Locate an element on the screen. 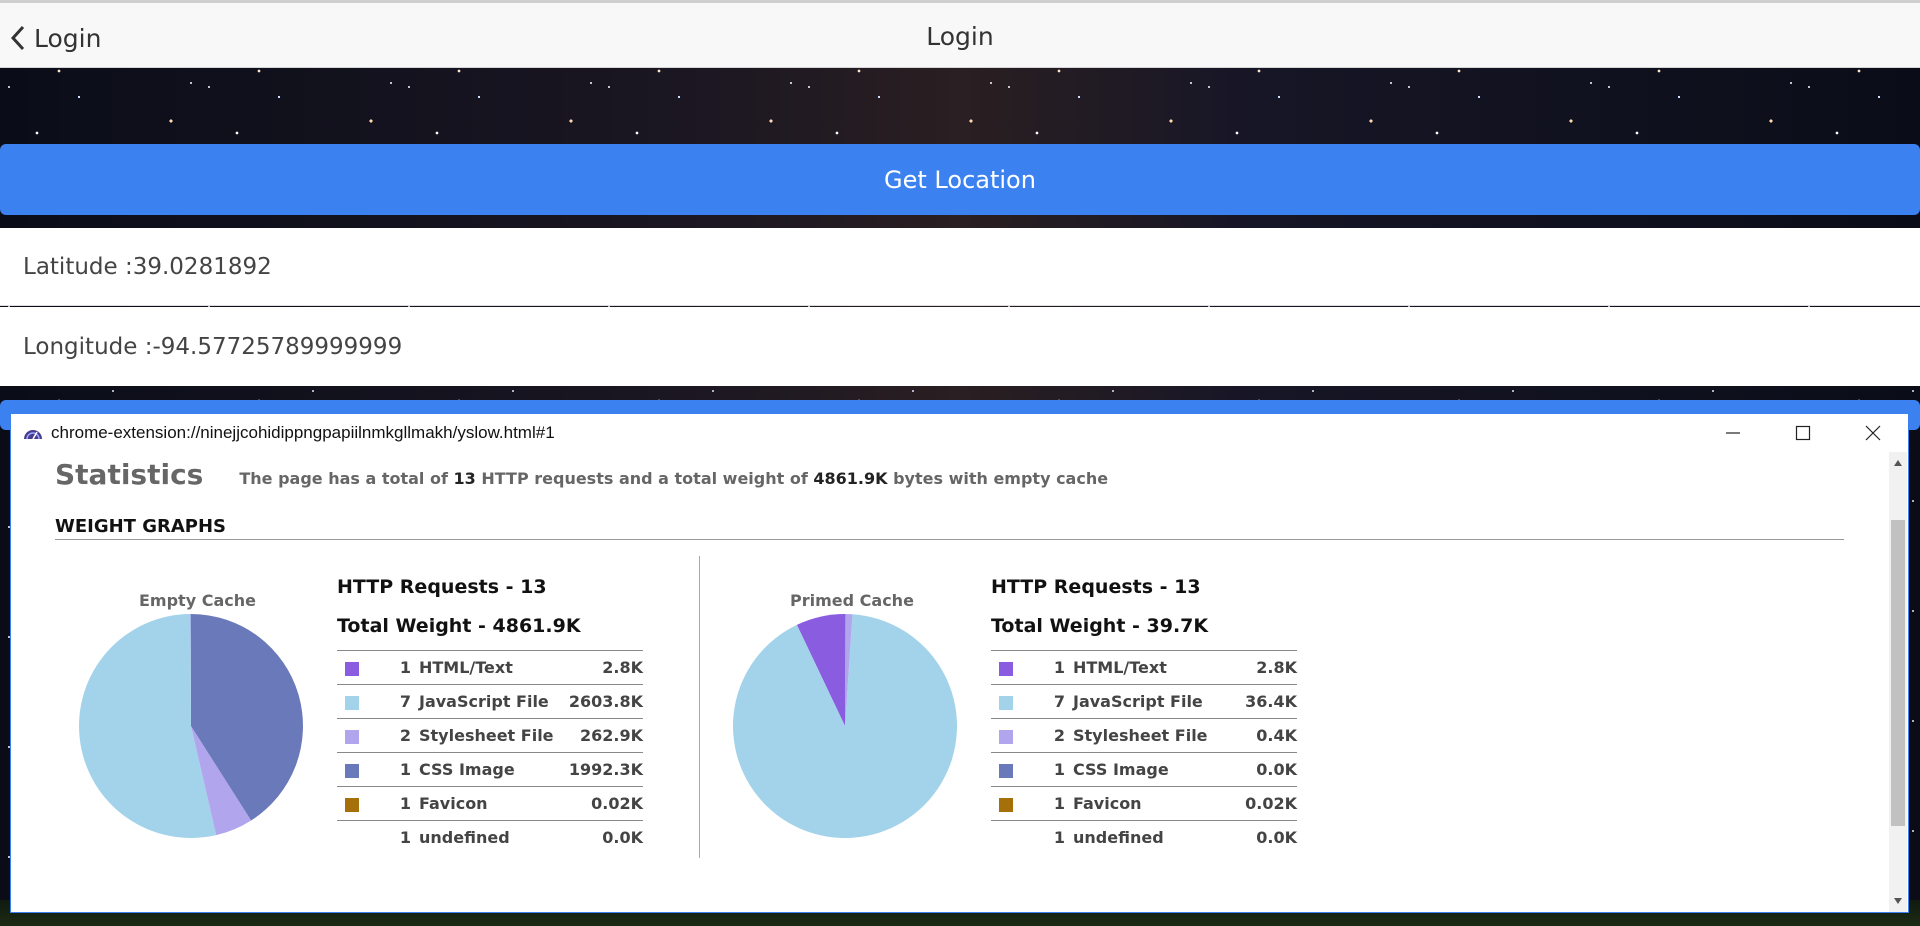  summary-text-3: bytes with empty cache is located at coordinates (1001, 478).